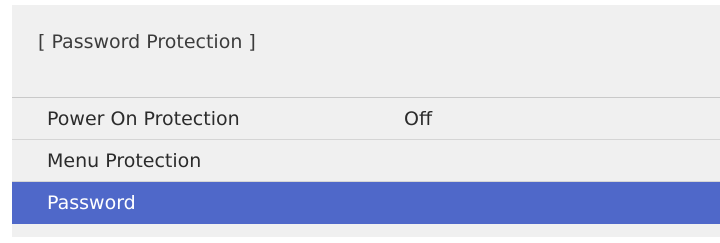 The width and height of the screenshot is (720, 243). What do you see at coordinates (143, 118) in the screenshot?
I see `menu-item-label: Power On Protection` at bounding box center [143, 118].